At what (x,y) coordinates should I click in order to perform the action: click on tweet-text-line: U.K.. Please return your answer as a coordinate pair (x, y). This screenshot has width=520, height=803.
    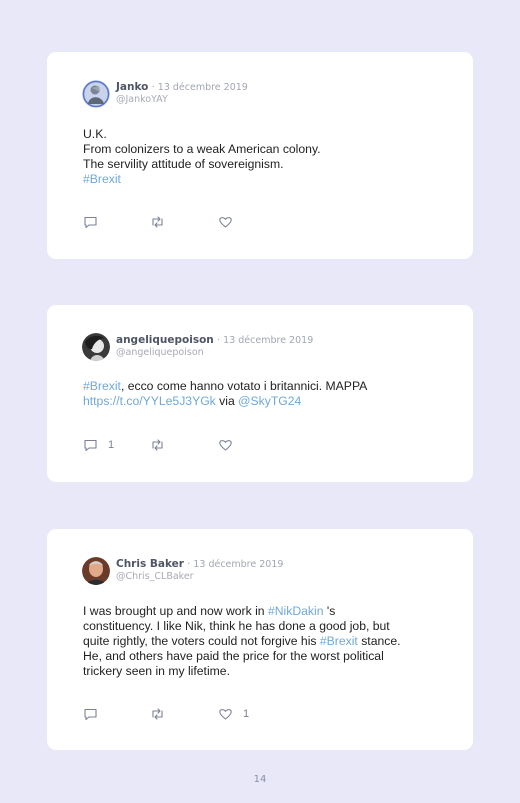
    Looking at the image, I should click on (263, 134).